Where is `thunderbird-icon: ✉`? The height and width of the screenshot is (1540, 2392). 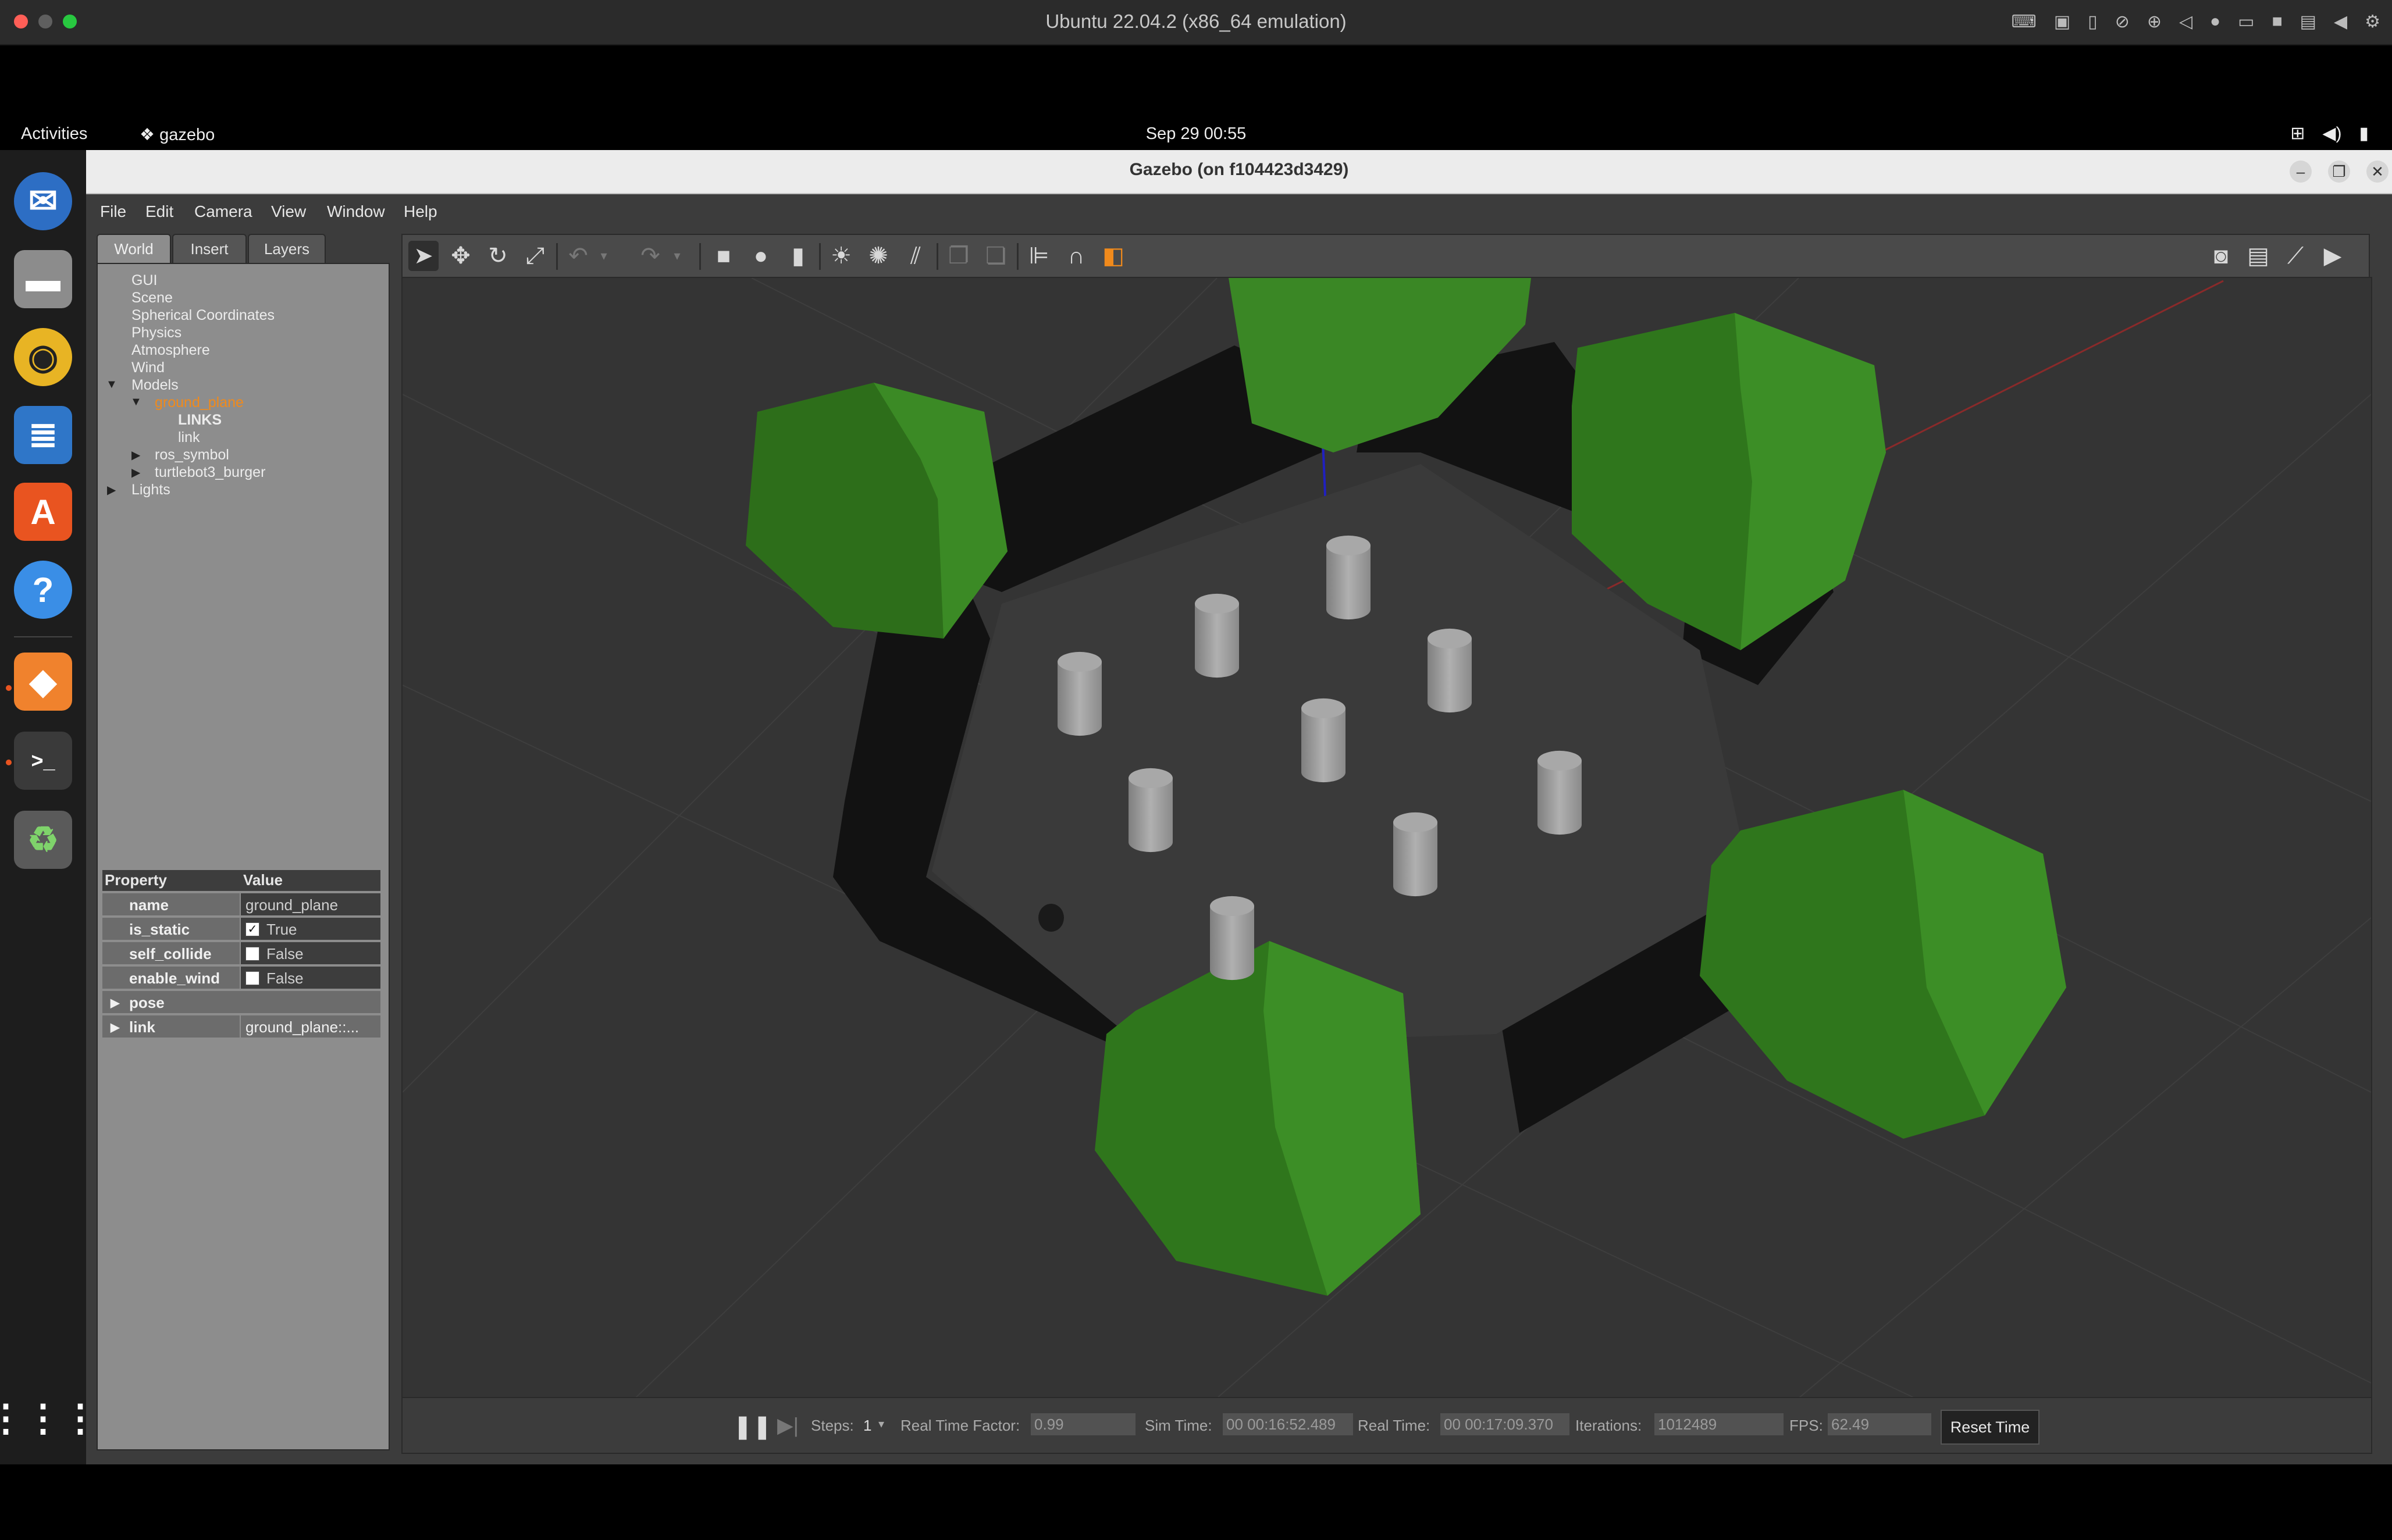
thunderbird-icon: ✉ is located at coordinates (43, 201).